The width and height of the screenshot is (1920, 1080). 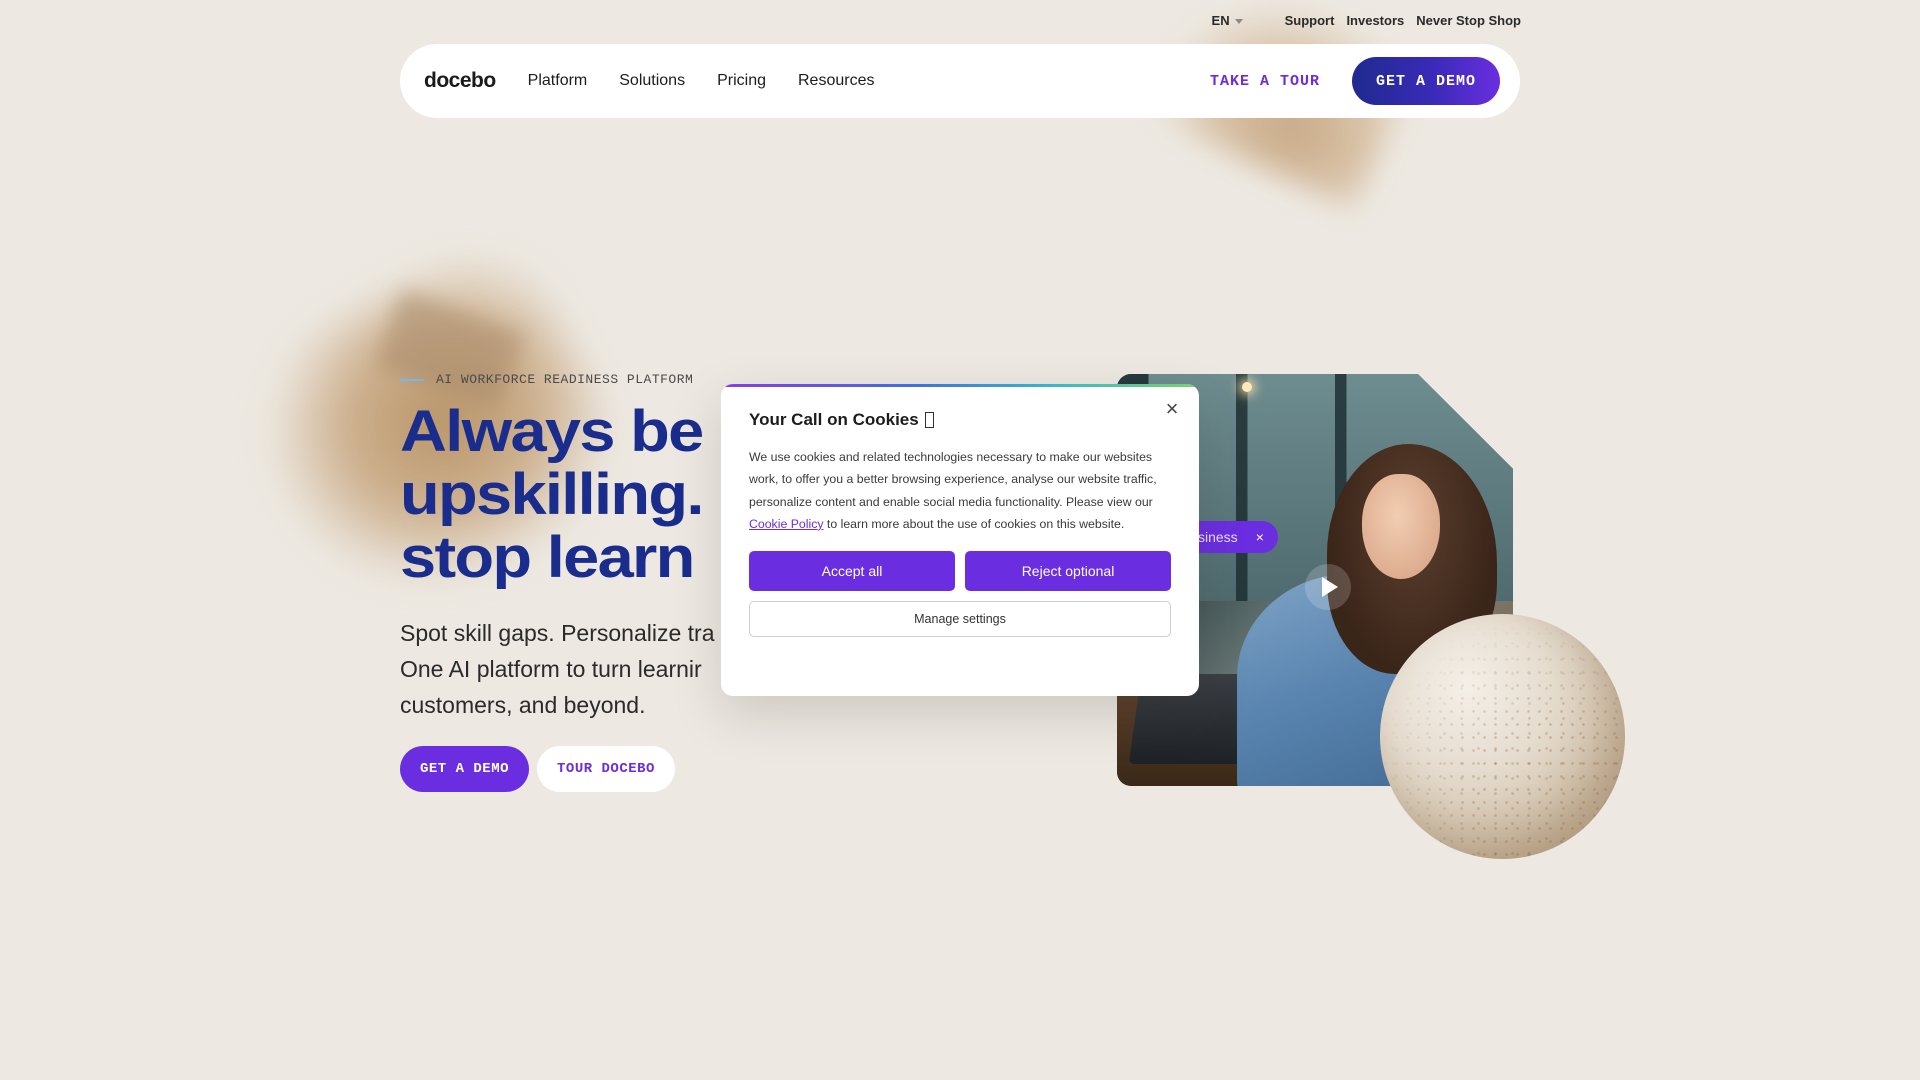 I want to click on headline-line-2: upskilling., so click(x=552, y=494).